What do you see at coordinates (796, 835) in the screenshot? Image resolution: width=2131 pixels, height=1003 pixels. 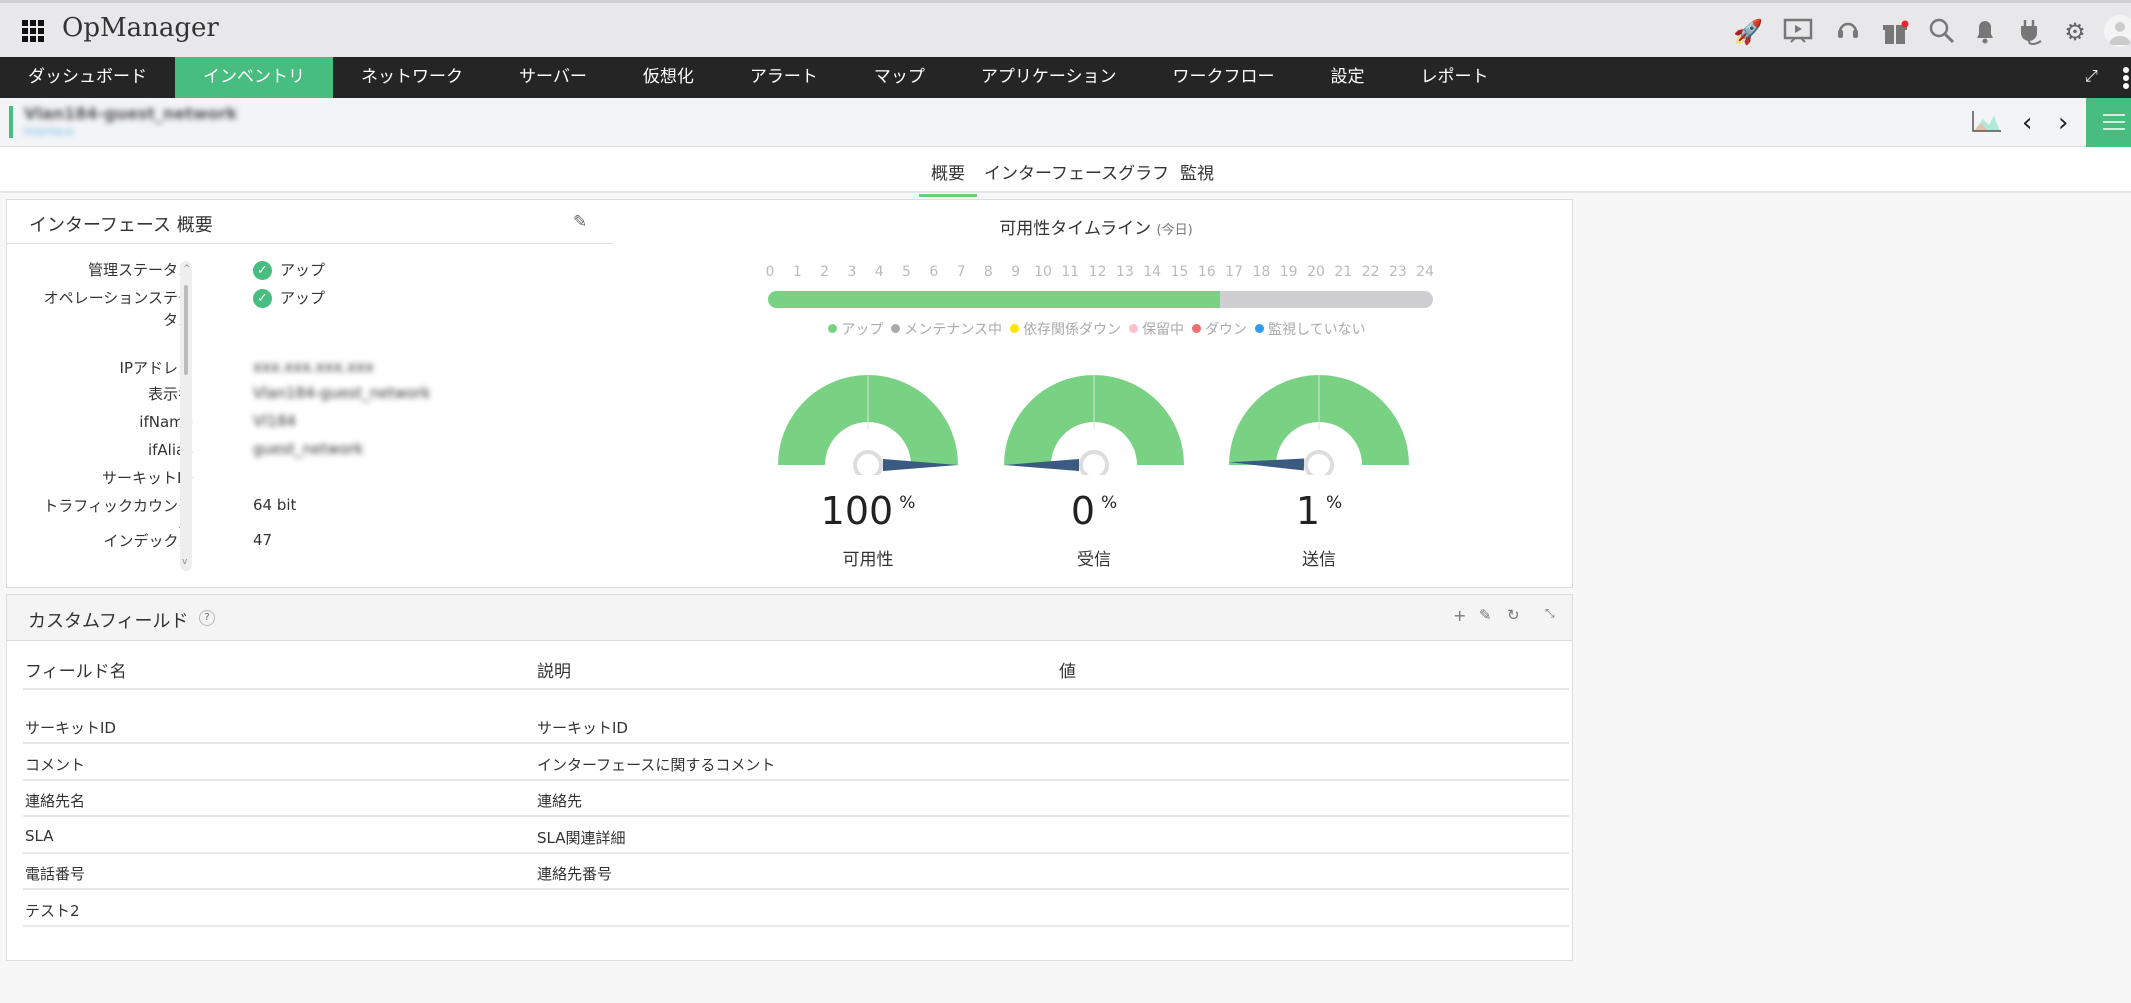 I see `table-row: SLA SLA関連詳細` at bounding box center [796, 835].